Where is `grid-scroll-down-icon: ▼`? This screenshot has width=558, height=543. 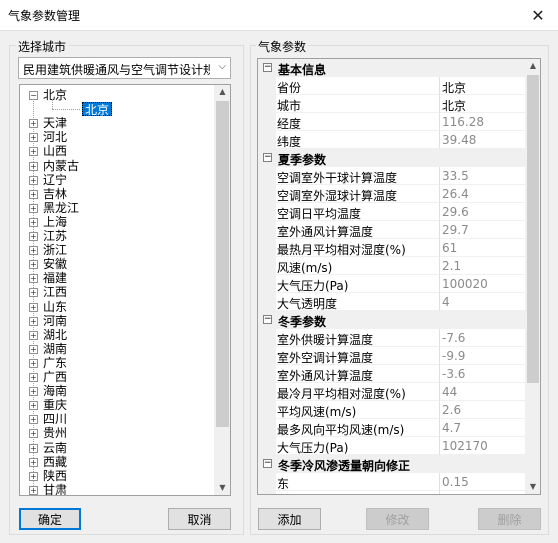
grid-scroll-down-icon: ▼ is located at coordinates (532, 487).